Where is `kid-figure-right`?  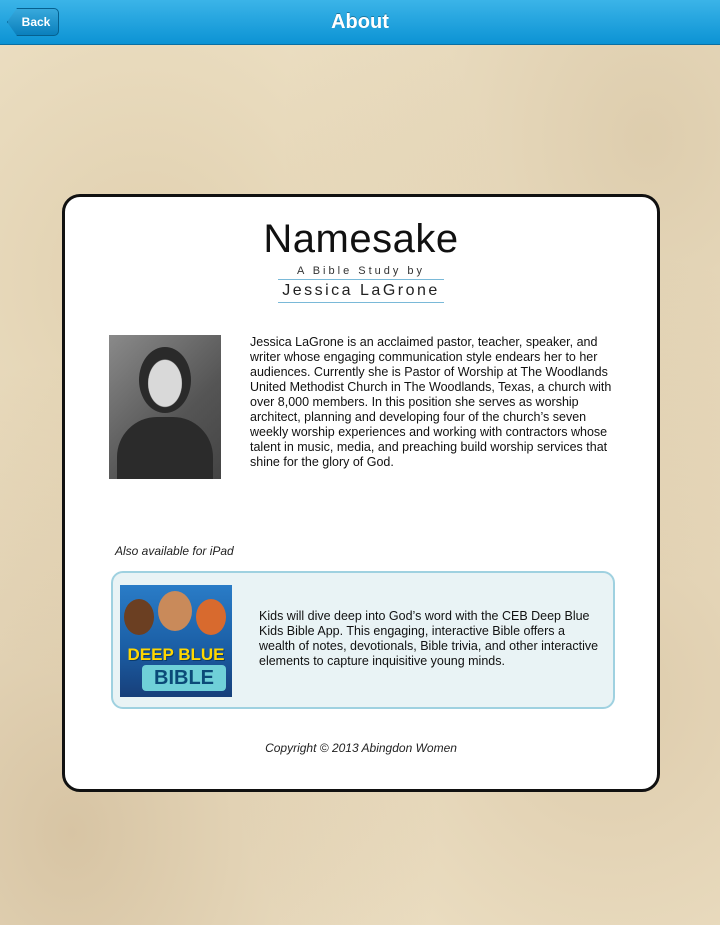 kid-figure-right is located at coordinates (211, 617).